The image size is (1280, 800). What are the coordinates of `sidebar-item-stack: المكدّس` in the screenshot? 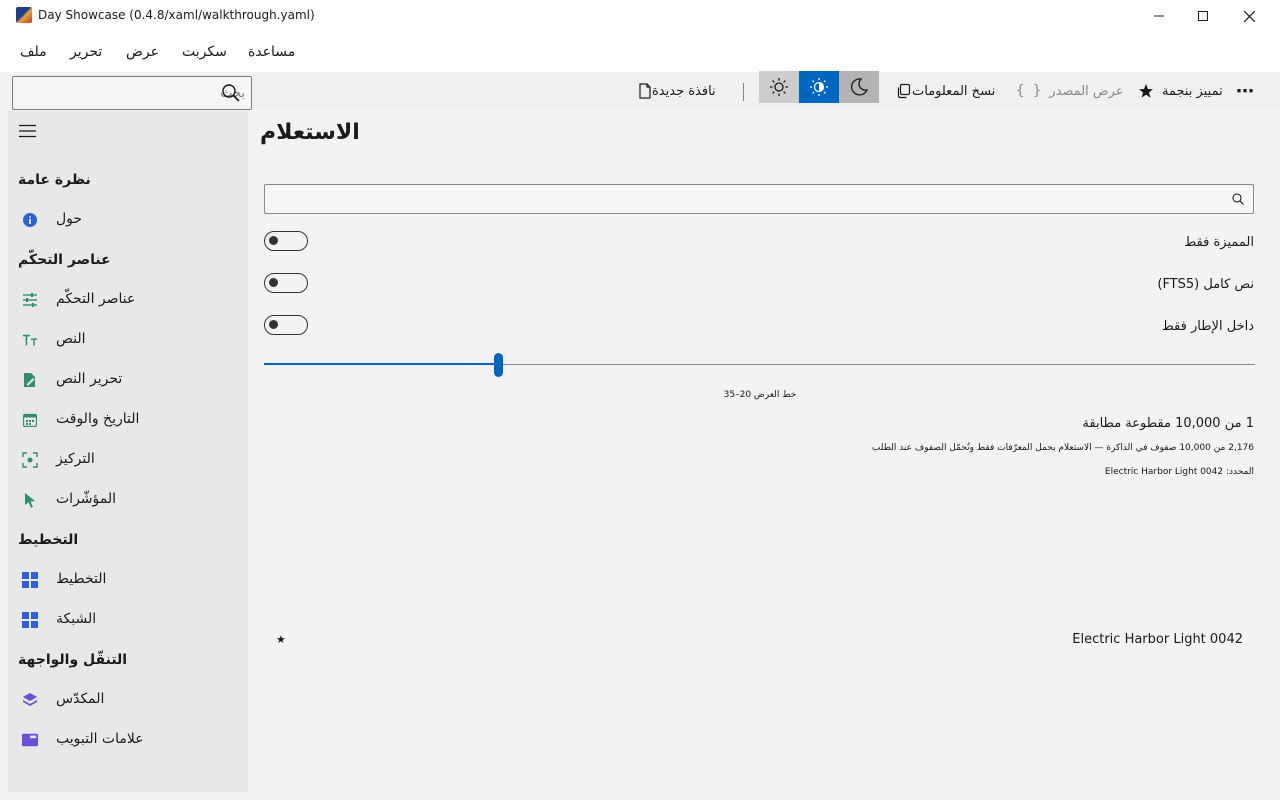 It's located at (128, 700).